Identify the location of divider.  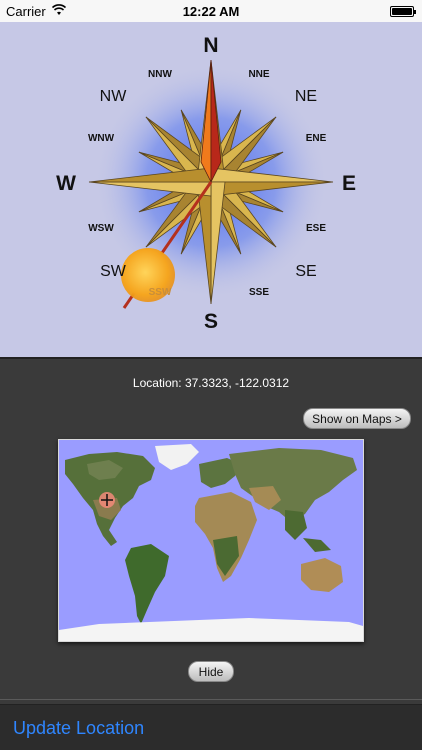
(211, 699).